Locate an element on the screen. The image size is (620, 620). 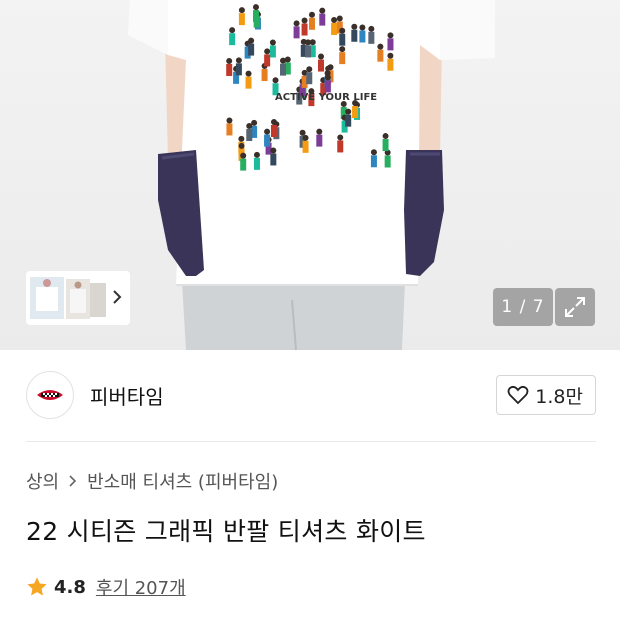
brand-name: 피버타임 is located at coordinates (127, 395).